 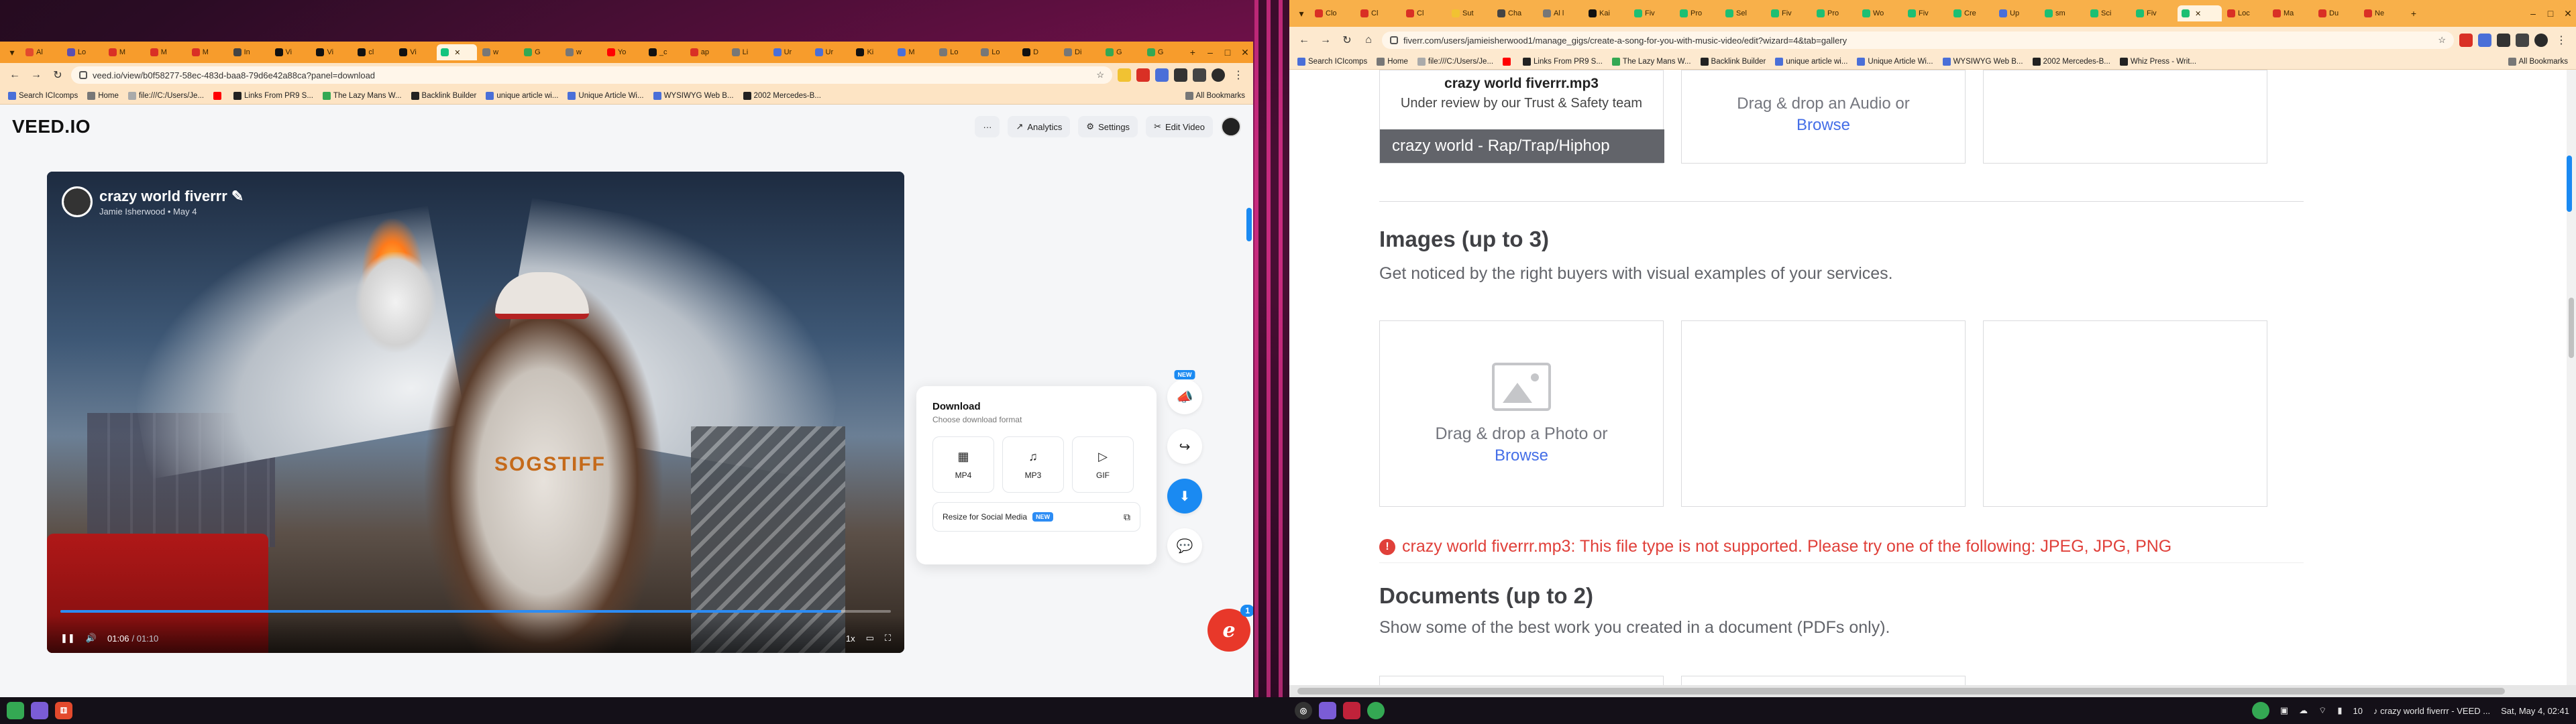 What do you see at coordinates (1184, 392) in the screenshot?
I see `announce-button: NEW 📣` at bounding box center [1184, 392].